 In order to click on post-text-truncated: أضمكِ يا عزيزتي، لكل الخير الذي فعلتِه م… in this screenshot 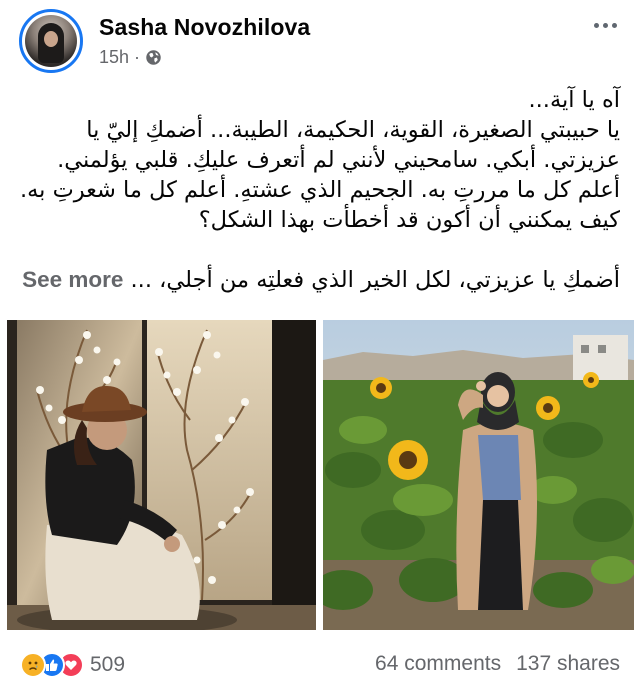, I will do `click(375, 280)`.